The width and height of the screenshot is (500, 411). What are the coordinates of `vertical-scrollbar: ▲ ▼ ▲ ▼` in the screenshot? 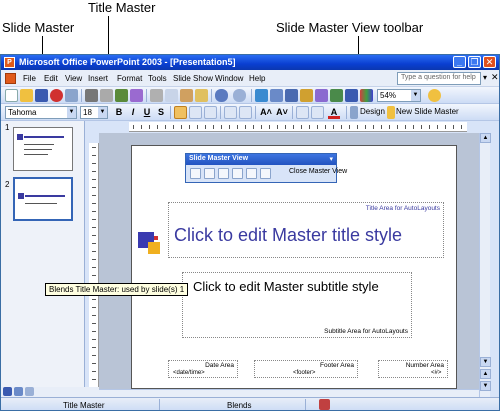 It's located at (485, 271).